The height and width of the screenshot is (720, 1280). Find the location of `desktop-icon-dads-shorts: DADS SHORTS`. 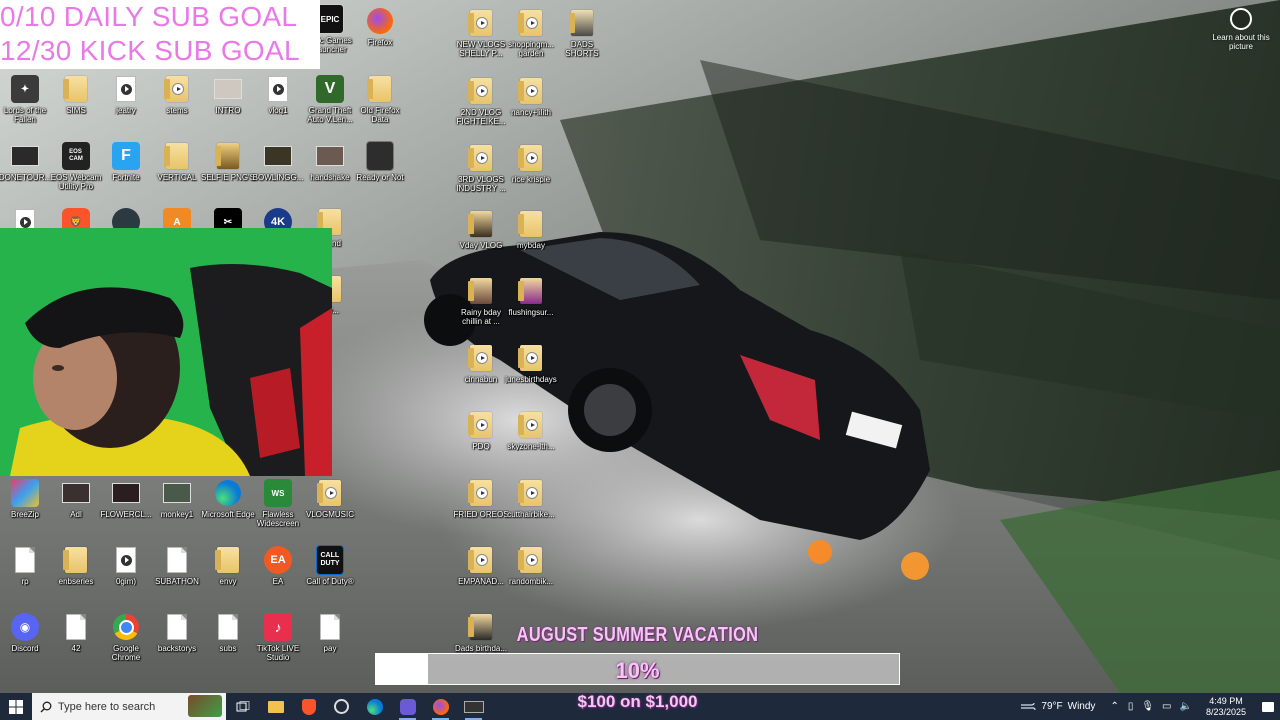

desktop-icon-dads-shorts: DADS SHORTS is located at coordinates (582, 33).